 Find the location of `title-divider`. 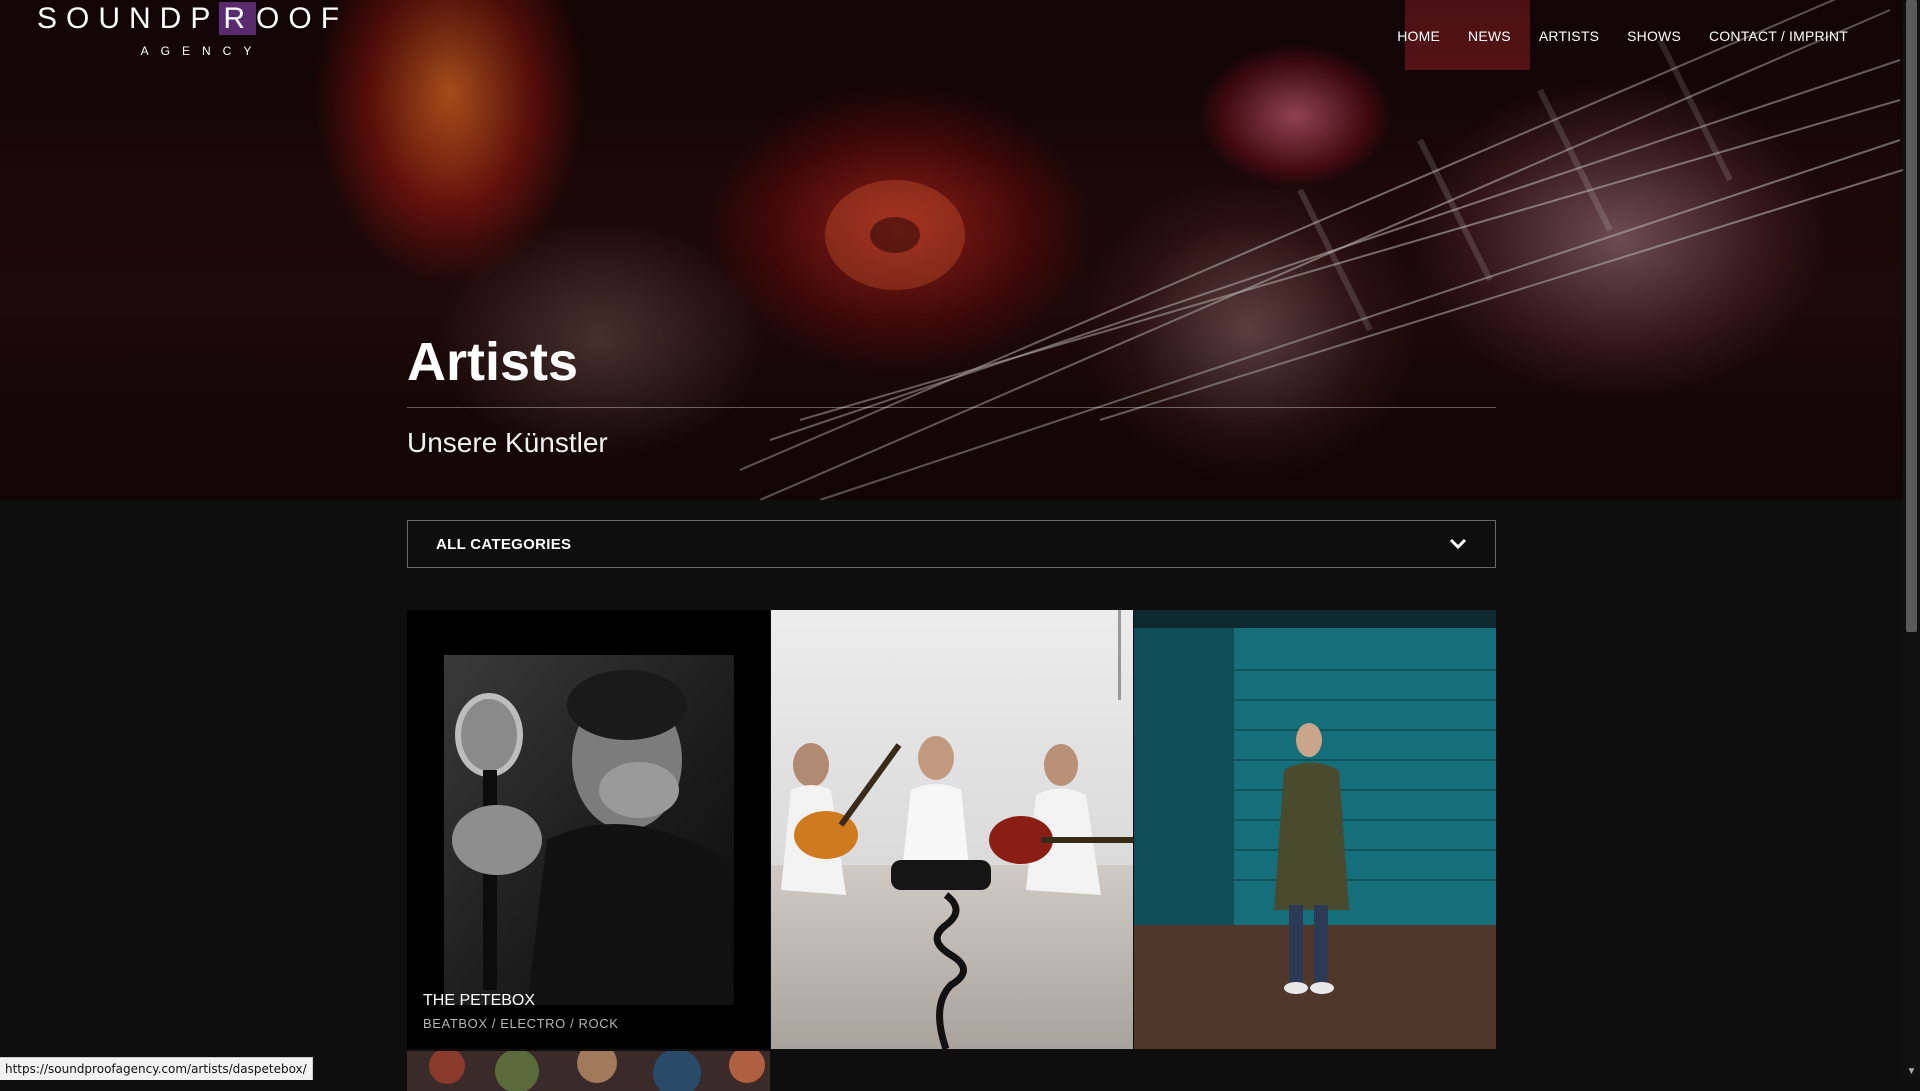

title-divider is located at coordinates (951, 407).